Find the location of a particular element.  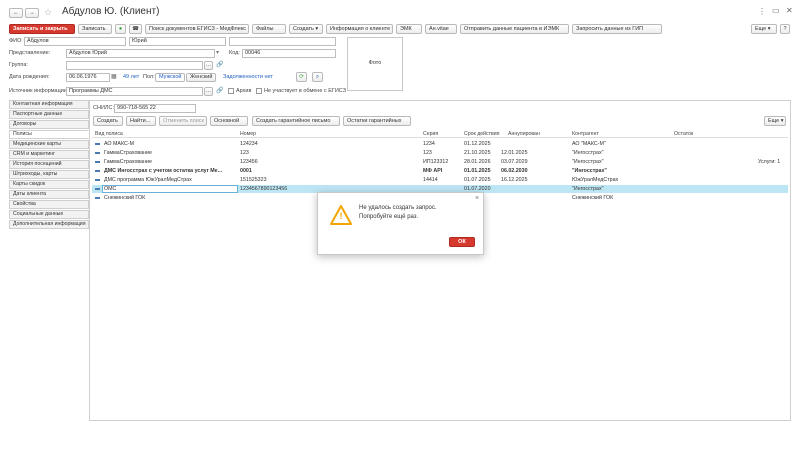

sidebar-item: Социальные данные is located at coordinates (49, 214).